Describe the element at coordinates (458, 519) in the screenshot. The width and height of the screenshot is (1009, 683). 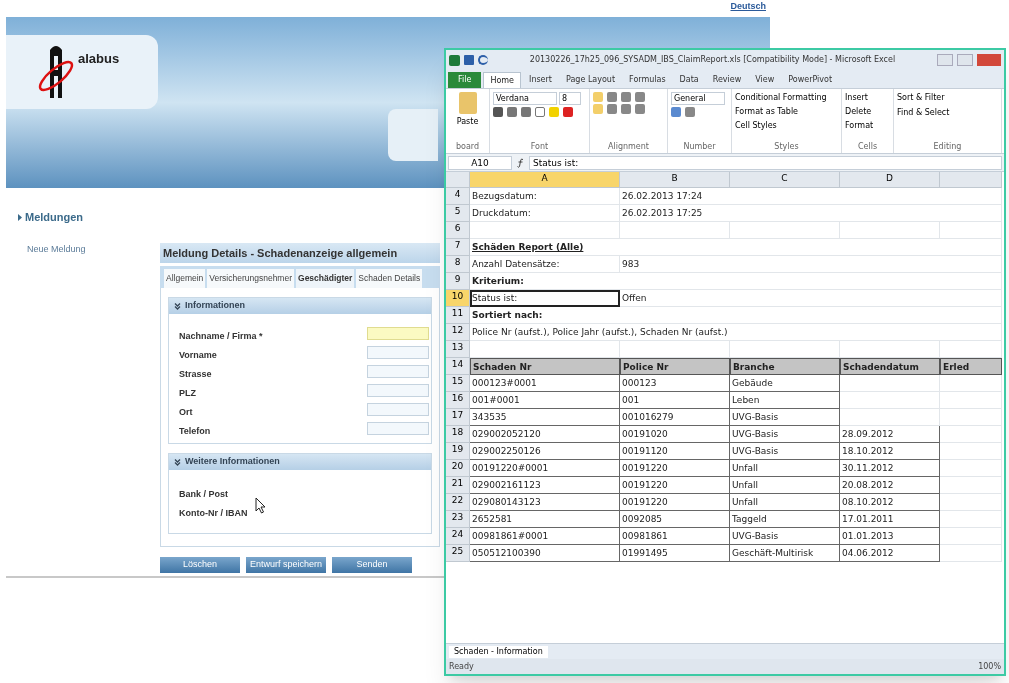
I see `row-number: 23` at that location.